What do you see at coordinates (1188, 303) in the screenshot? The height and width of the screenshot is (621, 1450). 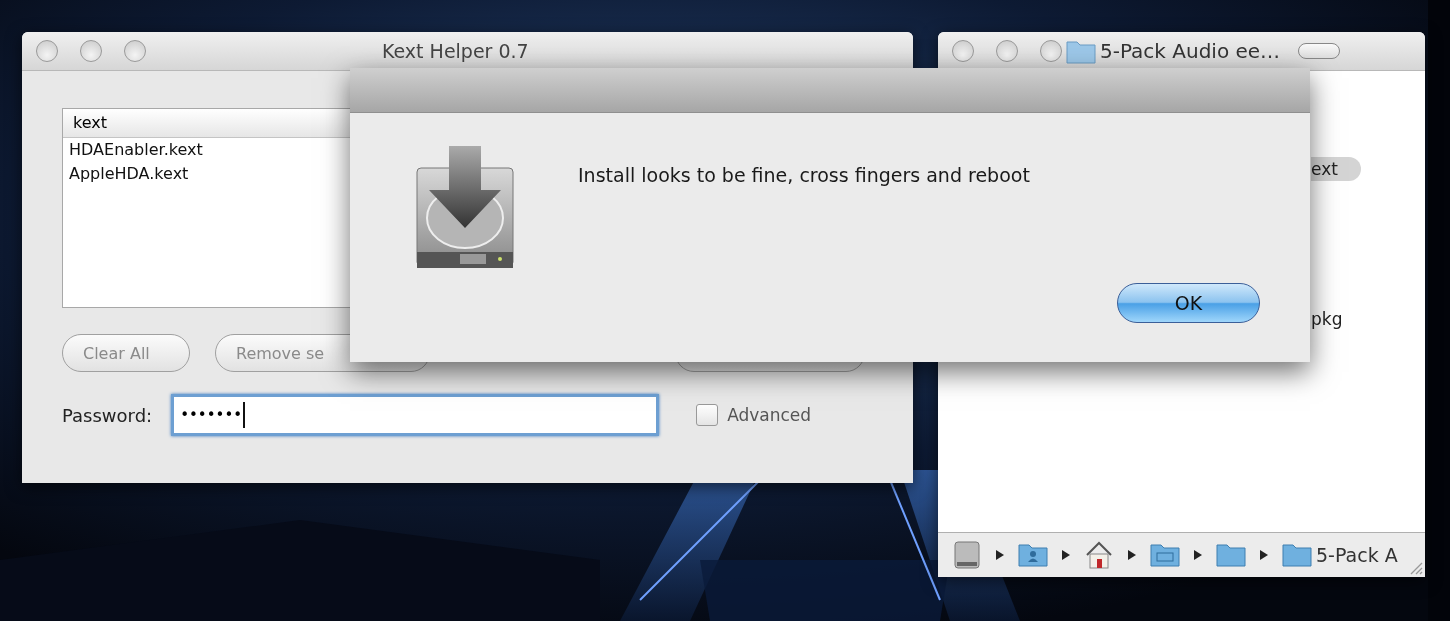 I see `ok-button: OK` at bounding box center [1188, 303].